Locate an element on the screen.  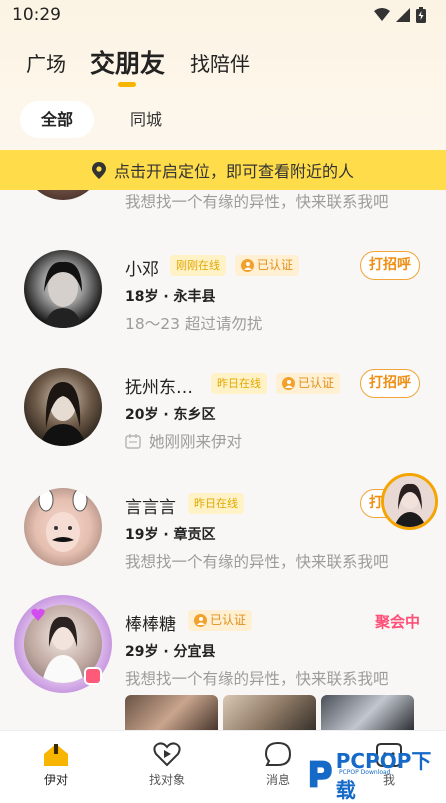
user-name: 棒棒糖 is located at coordinates (150, 625).